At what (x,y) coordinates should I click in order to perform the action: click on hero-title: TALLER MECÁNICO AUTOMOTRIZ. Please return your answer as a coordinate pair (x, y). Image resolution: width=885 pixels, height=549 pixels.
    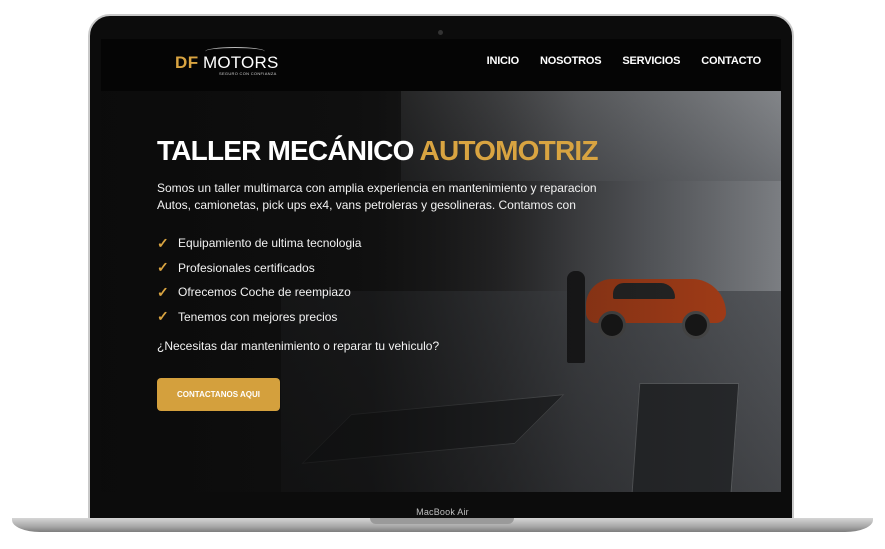
    Looking at the image, I should click on (407, 151).